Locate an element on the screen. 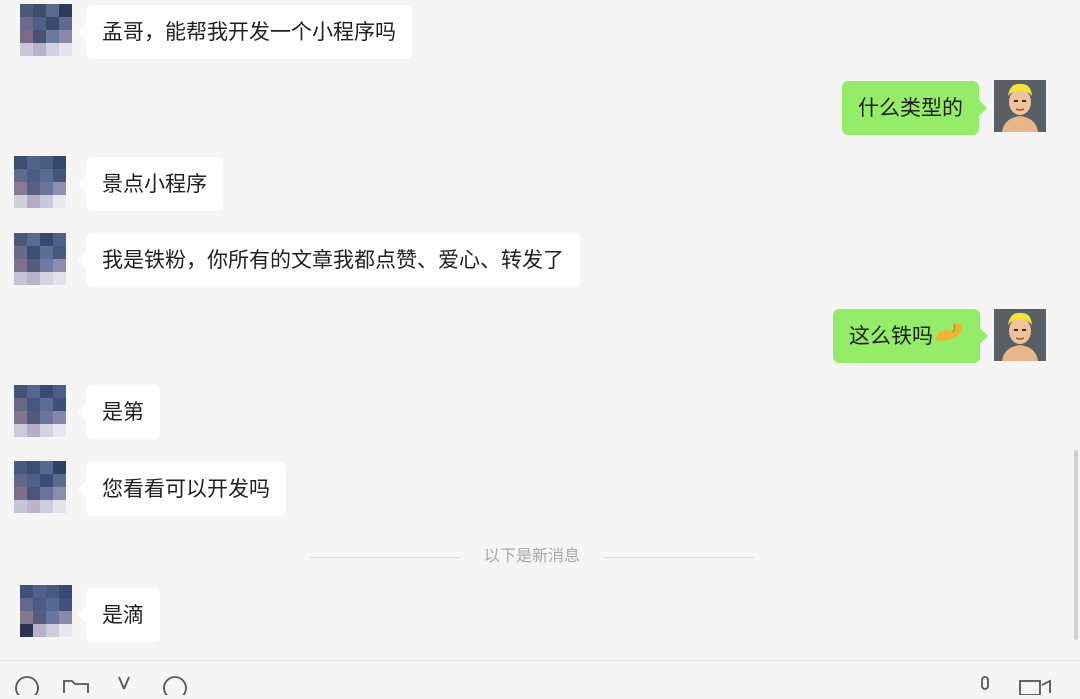 This screenshot has height=699, width=1080. input-toolbar is located at coordinates (540, 679).